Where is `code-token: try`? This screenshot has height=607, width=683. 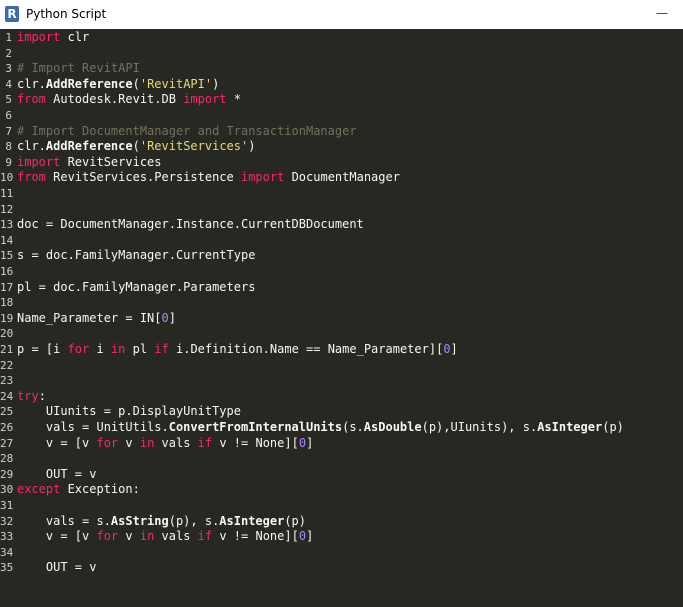
code-token: try is located at coordinates (28, 395).